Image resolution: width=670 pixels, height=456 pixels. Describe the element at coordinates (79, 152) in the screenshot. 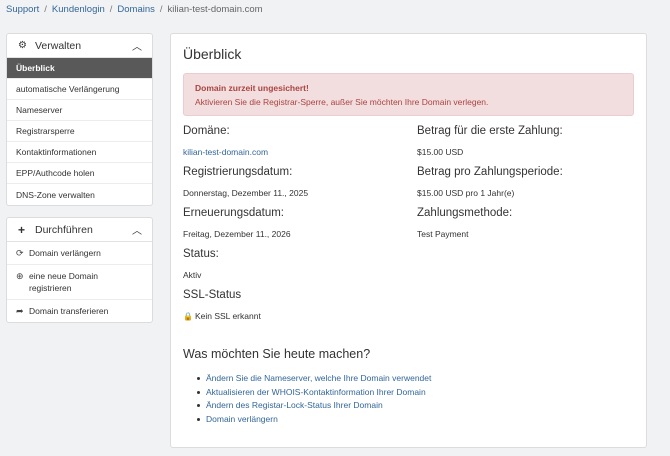

I see `sidebar-item-contact-info: Kontaktinformationen` at that location.